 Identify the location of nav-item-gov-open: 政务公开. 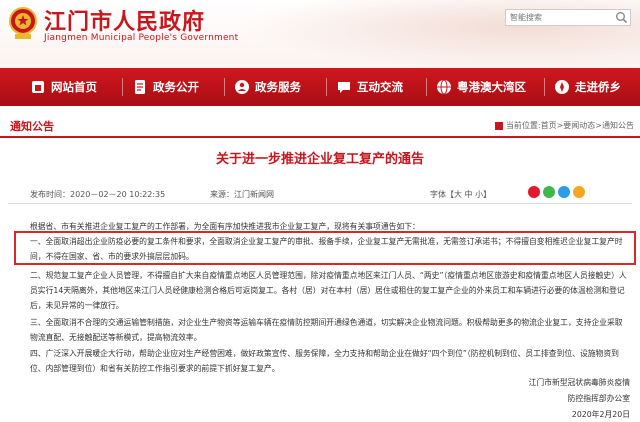
(165, 87).